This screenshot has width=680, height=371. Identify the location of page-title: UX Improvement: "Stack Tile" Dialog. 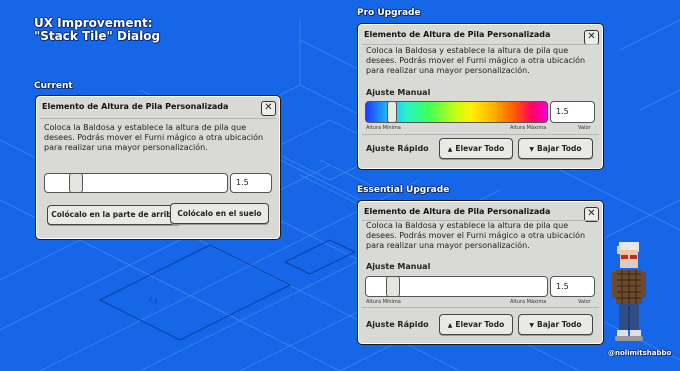
(97, 30).